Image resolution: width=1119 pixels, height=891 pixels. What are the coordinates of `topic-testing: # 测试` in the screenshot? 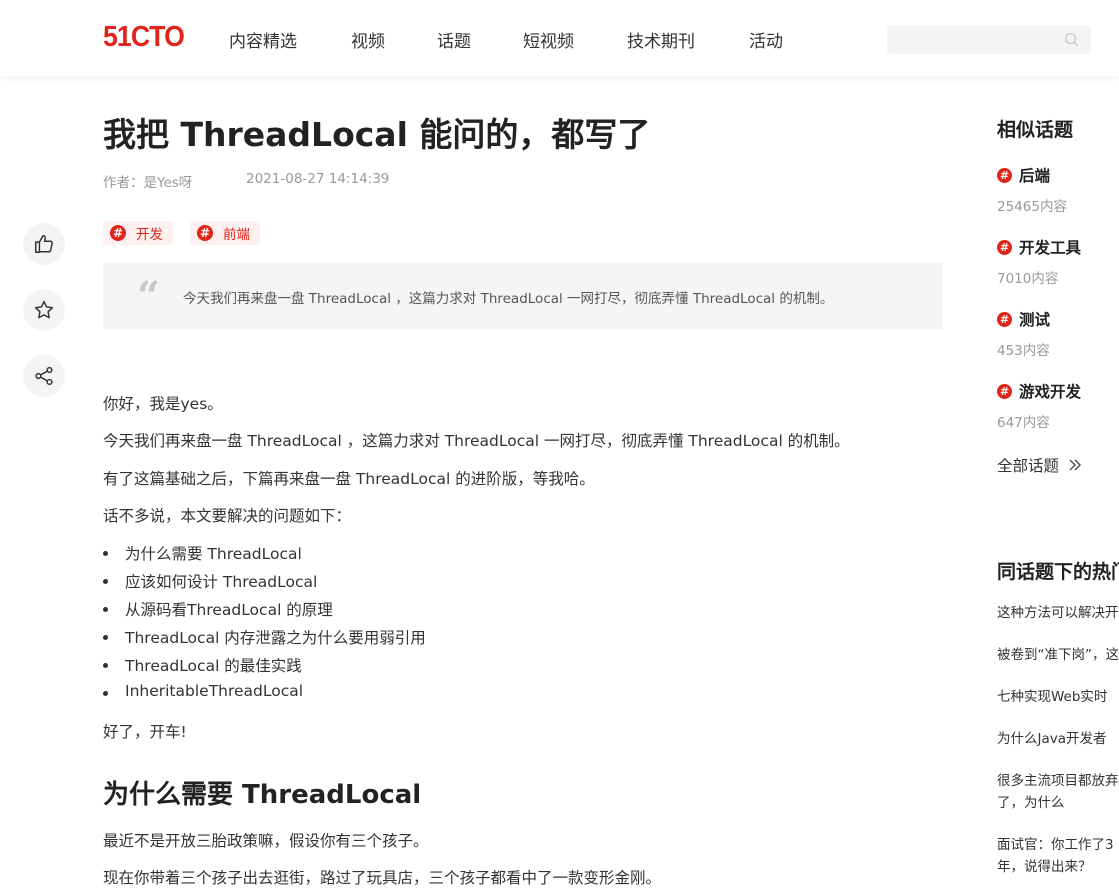 It's located at (1023, 319).